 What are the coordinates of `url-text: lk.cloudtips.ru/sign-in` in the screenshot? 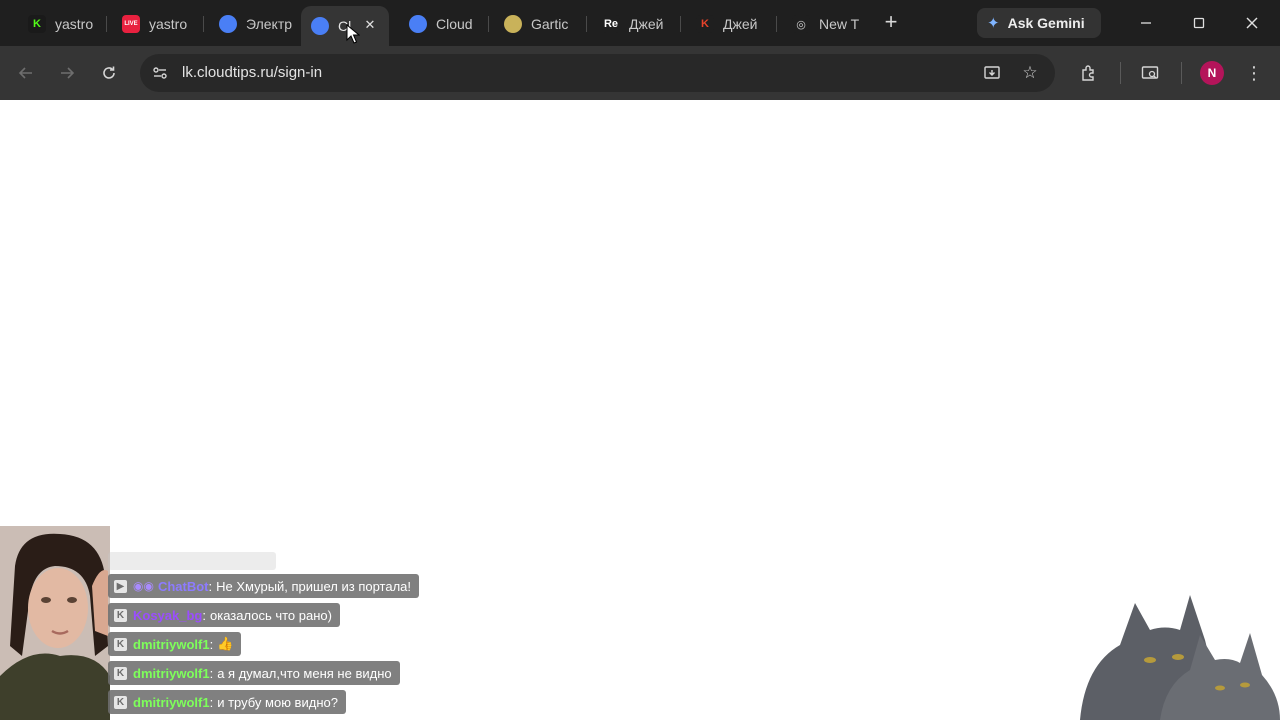 It's located at (252, 72).